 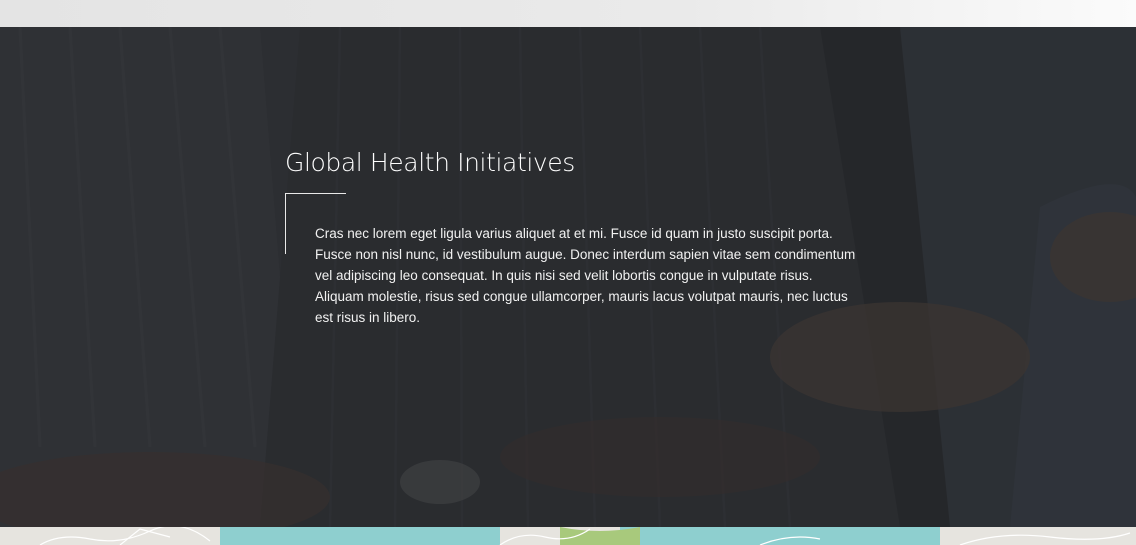 I want to click on map-tiles, so click(x=568, y=536).